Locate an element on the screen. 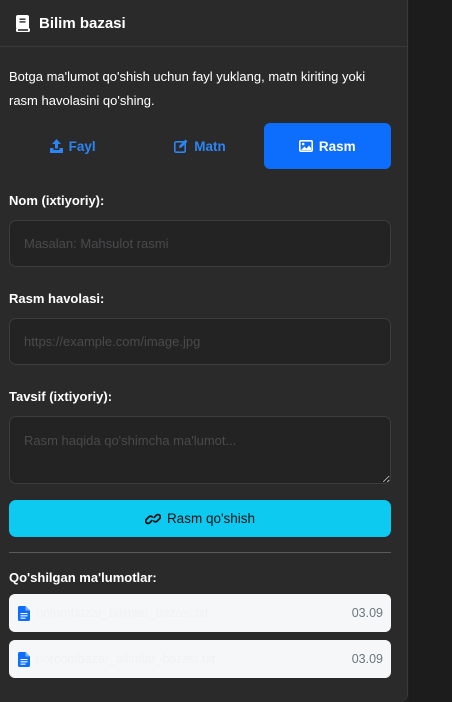 This screenshot has width=452, height=702. list-item: optombazar_bilimlar_bazasi.txt 03.09 is located at coordinates (200, 613).